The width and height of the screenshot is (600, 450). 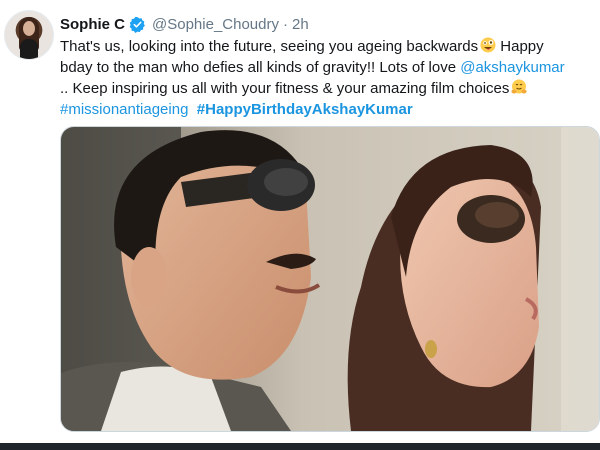 What do you see at coordinates (124, 109) in the screenshot?
I see `hashtag-missionantiageing: #missionantiageing` at bounding box center [124, 109].